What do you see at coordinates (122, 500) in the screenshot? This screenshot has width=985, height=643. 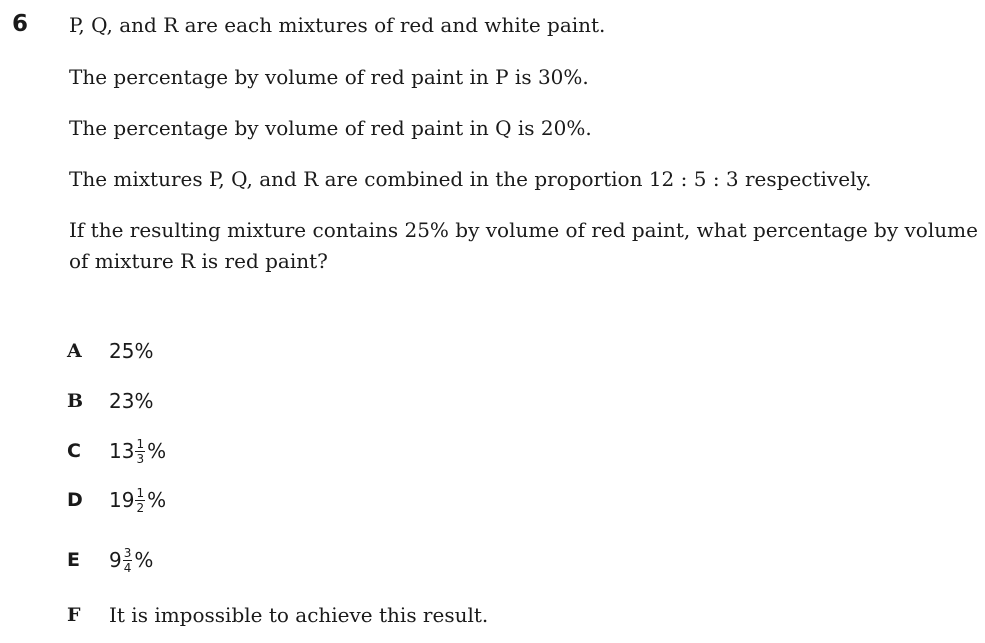 I see `mixed-number-whole: 19` at bounding box center [122, 500].